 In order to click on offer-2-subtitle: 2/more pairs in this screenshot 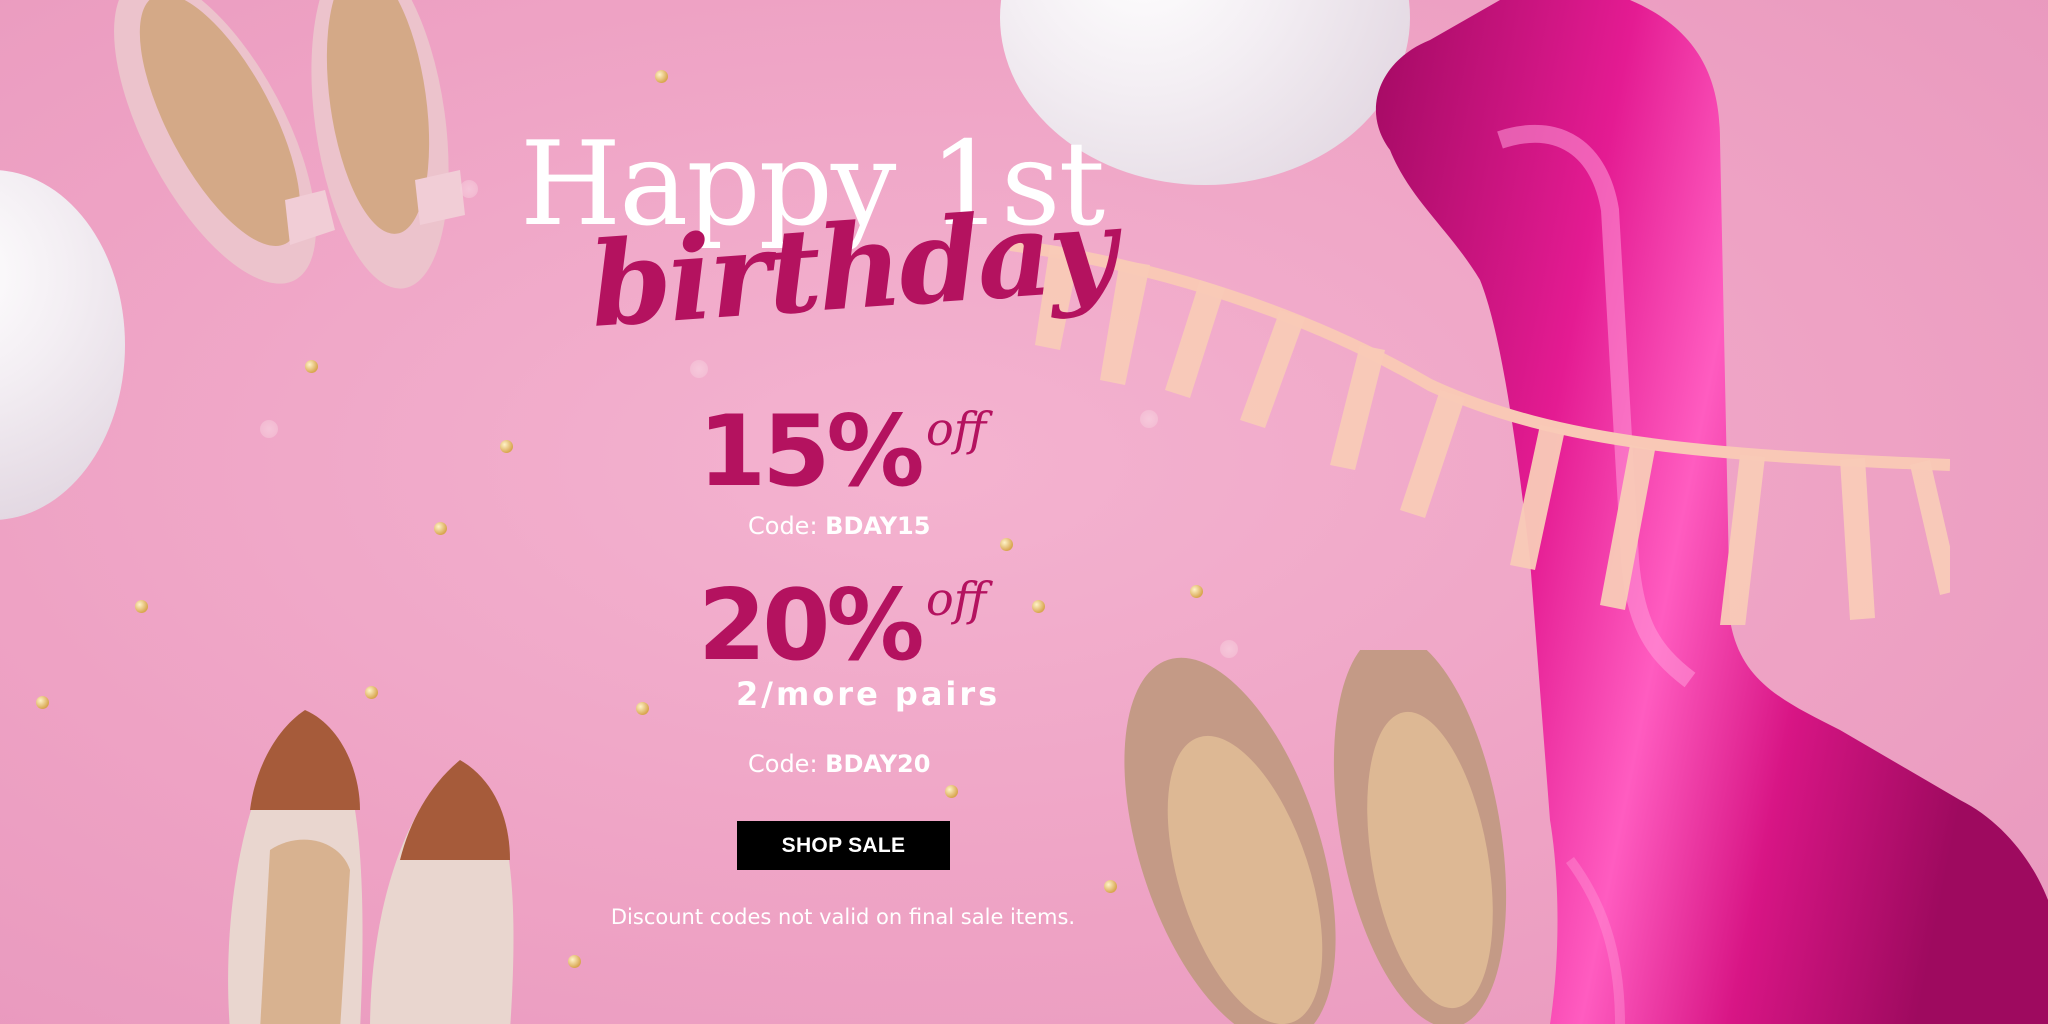, I will do `click(868, 694)`.